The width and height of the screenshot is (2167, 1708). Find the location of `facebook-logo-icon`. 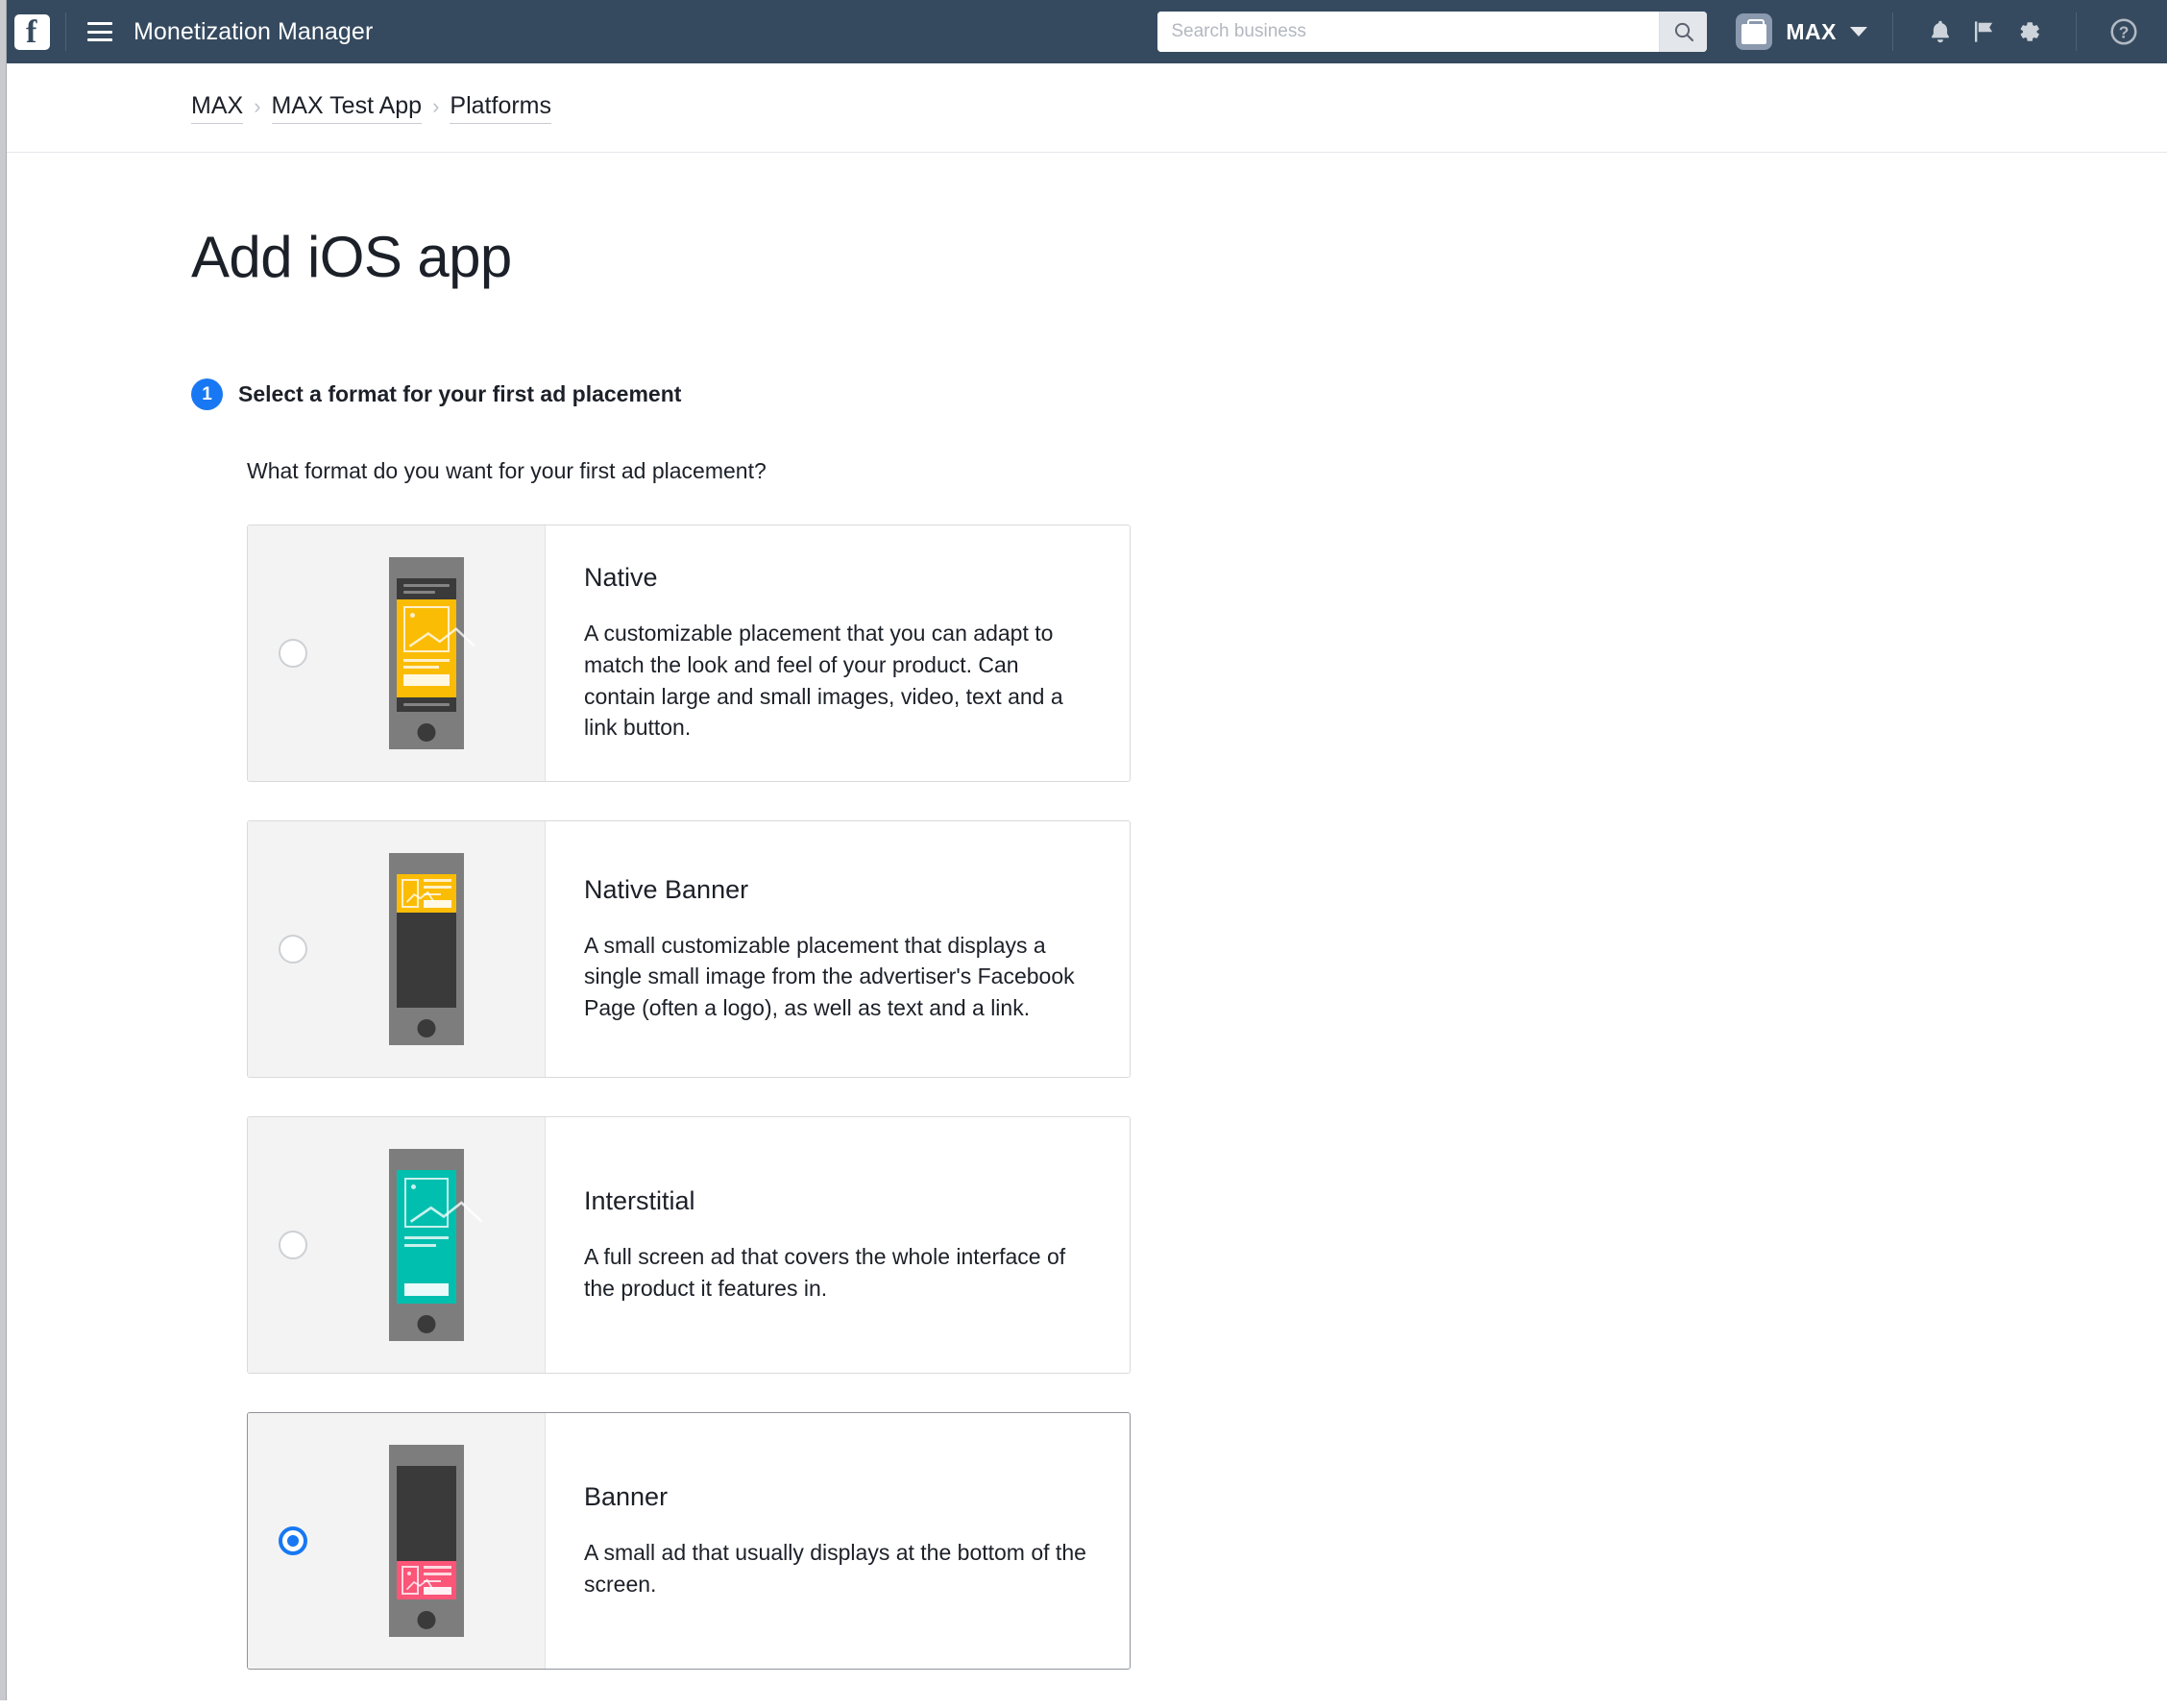

facebook-logo-icon is located at coordinates (32, 32).